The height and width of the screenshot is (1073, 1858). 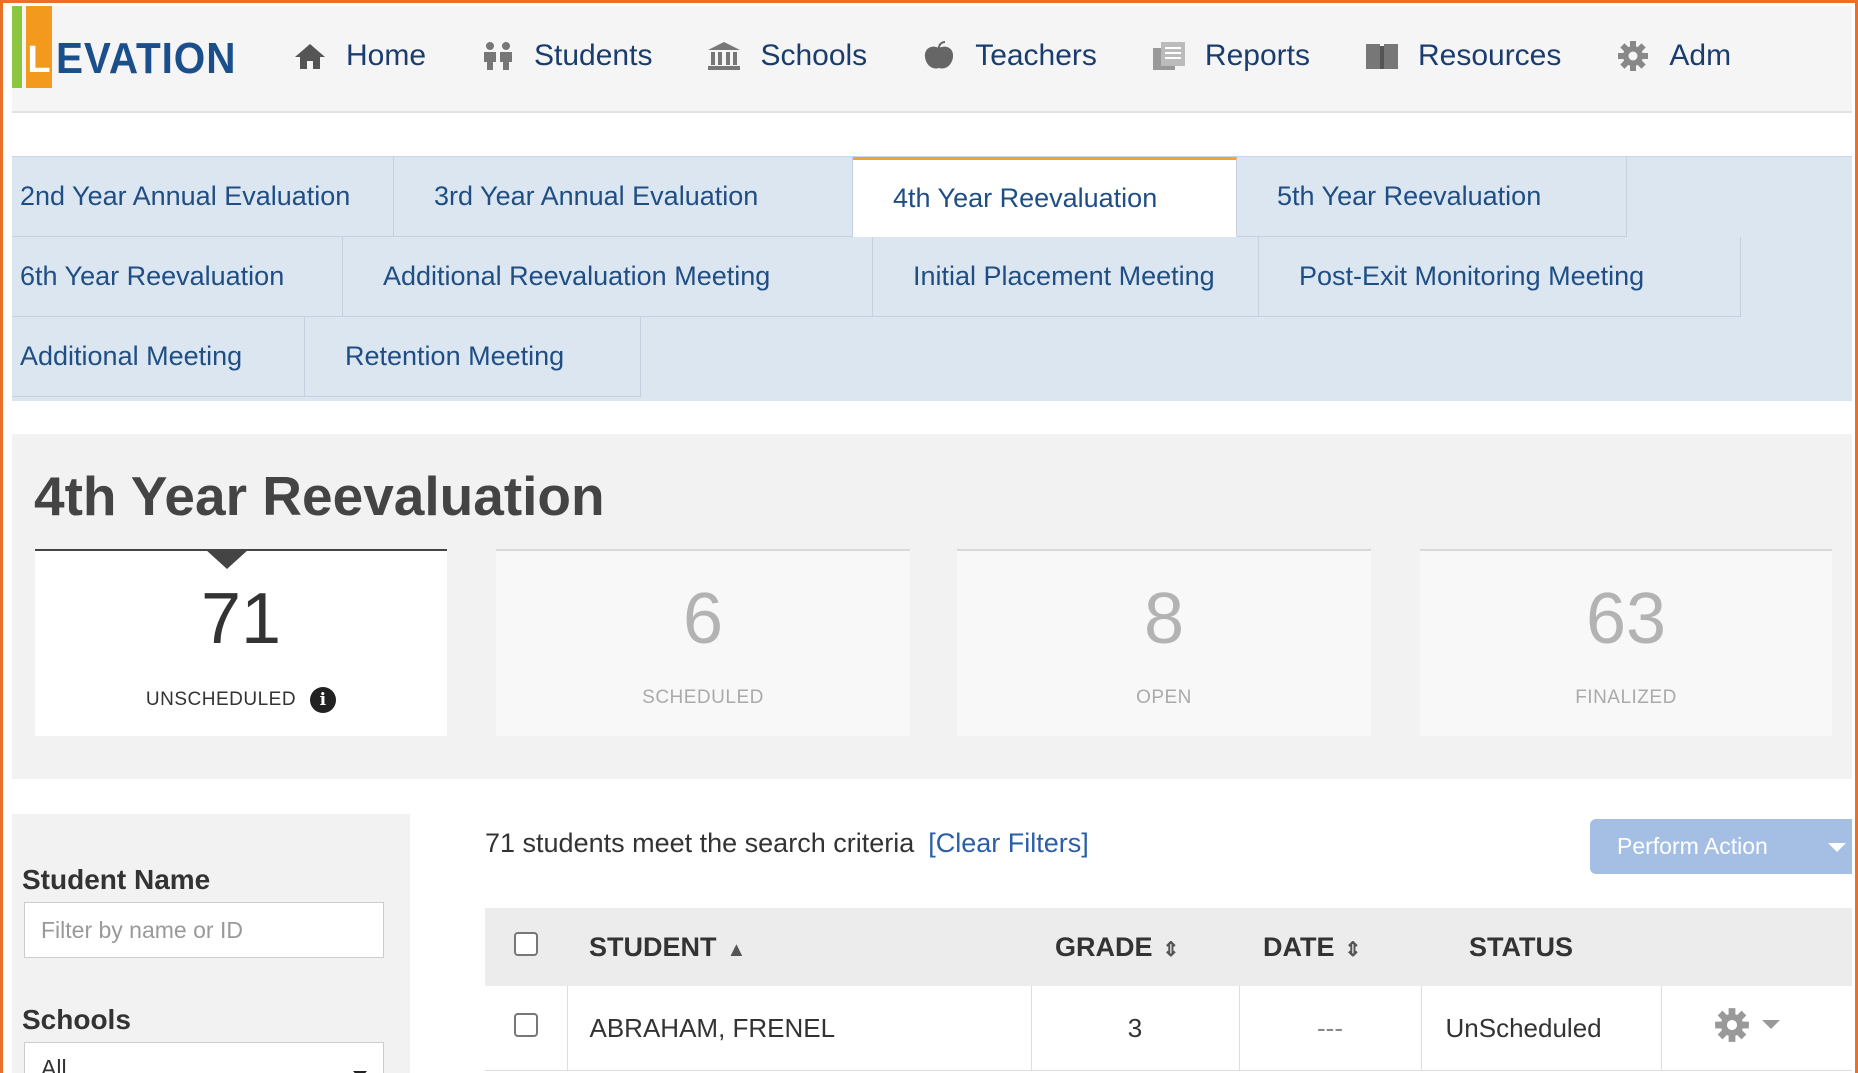 I want to click on nav-home: Home, so click(x=358, y=56).